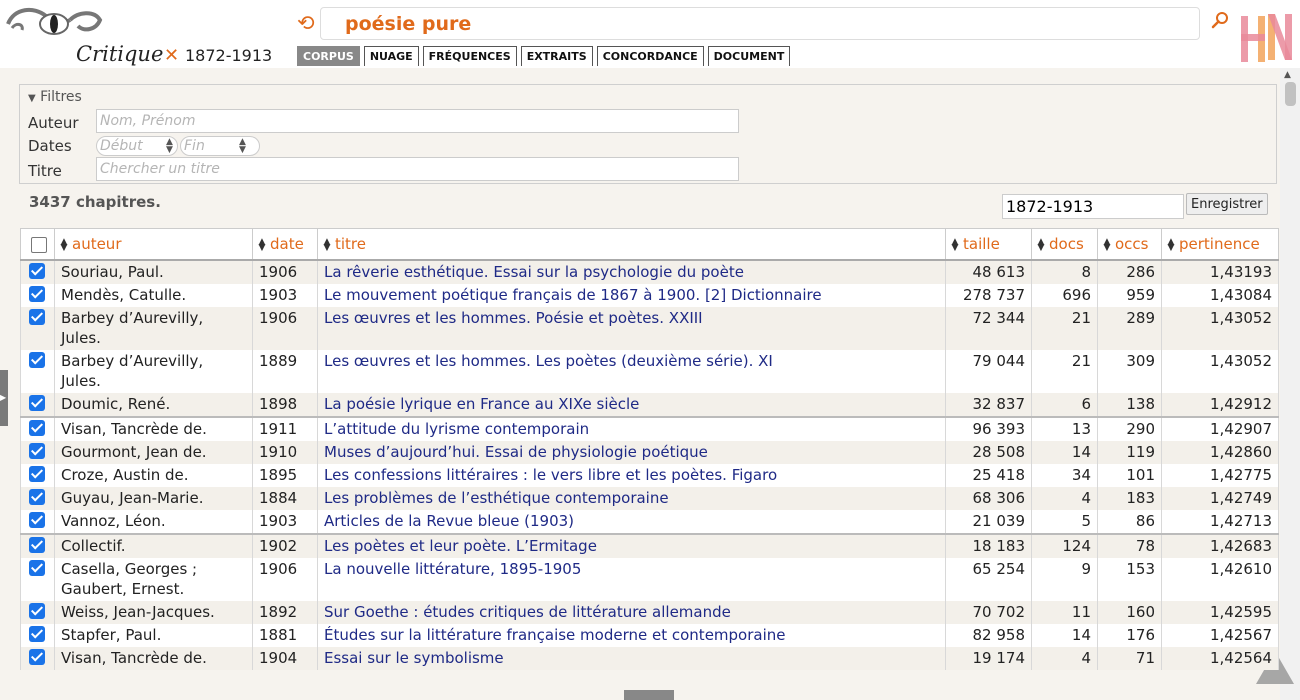  I want to click on cell-taille: 79 044, so click(988, 371).